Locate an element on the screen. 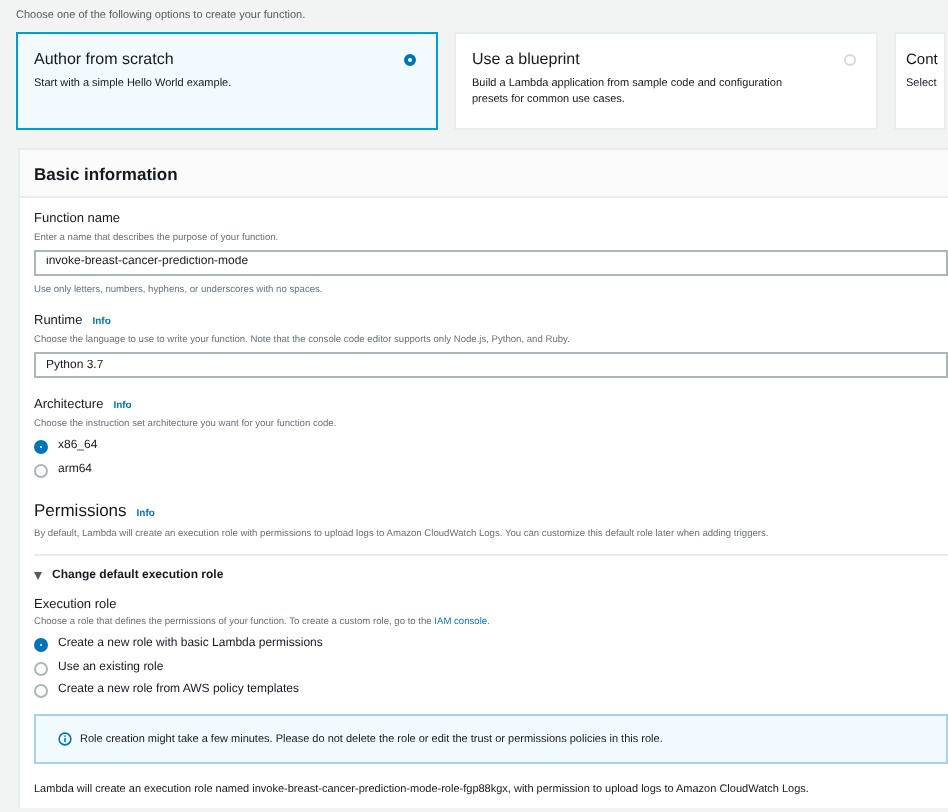 The height and width of the screenshot is (812, 948). section-heading: Basic information is located at coordinates (107, 175).